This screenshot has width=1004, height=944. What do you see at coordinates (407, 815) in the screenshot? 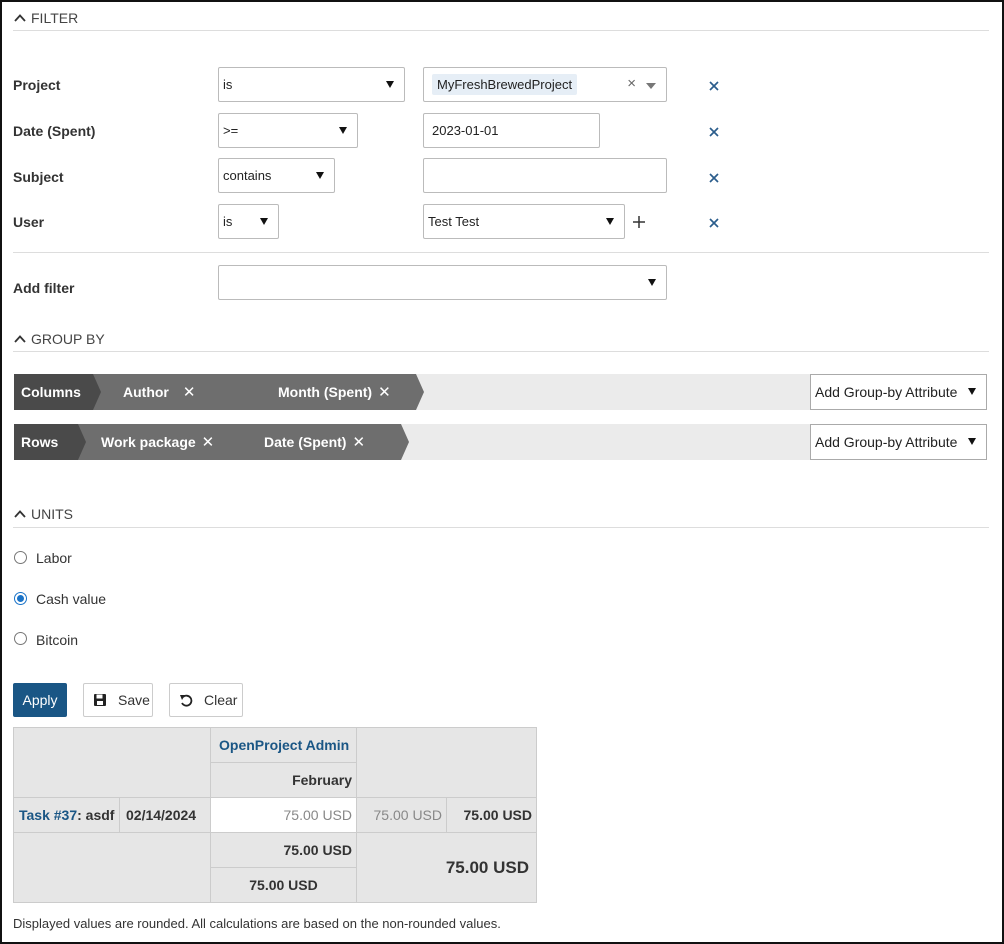
I see `row-subtotal-cell: 75.00 USD` at bounding box center [407, 815].